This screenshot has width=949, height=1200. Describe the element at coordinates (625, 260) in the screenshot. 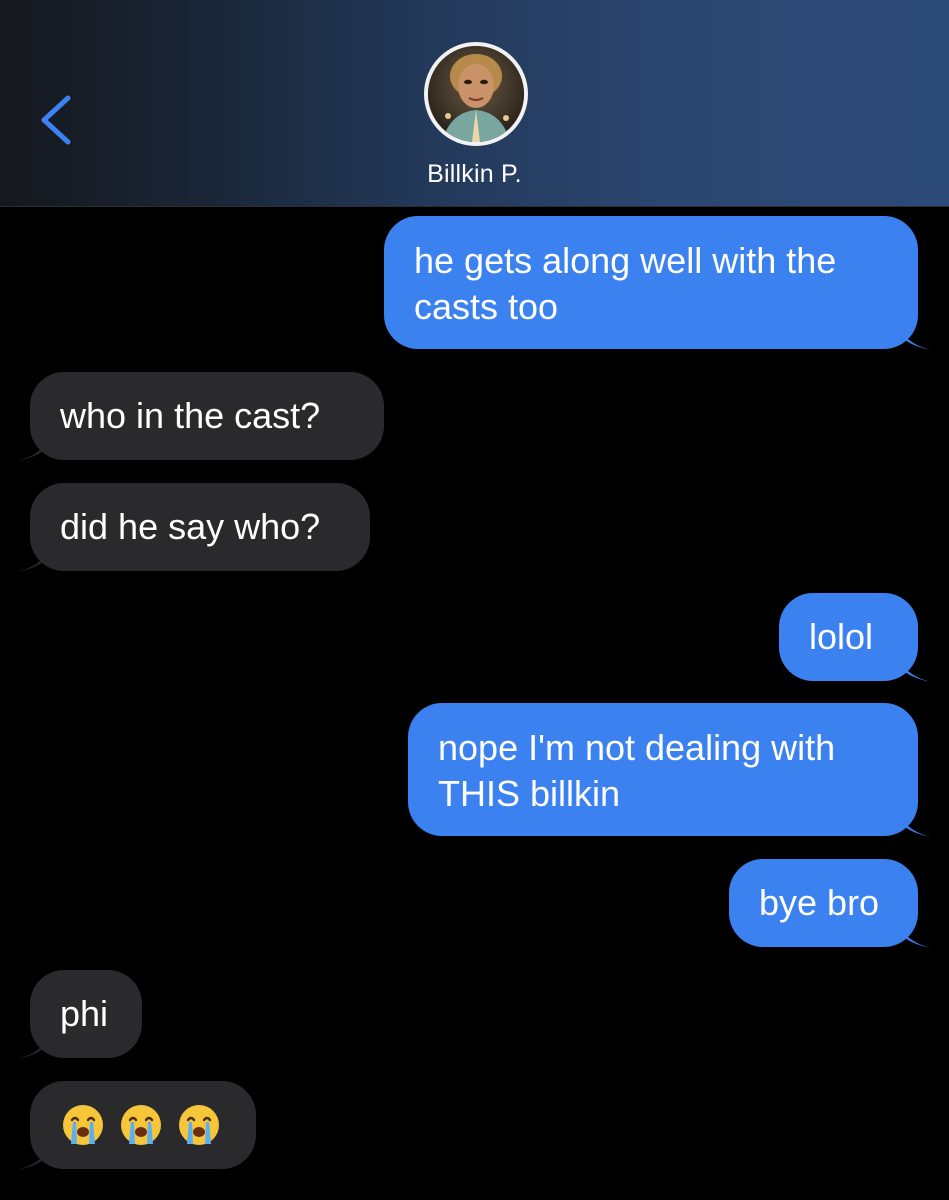

I see `message-text-line: he gets along well with the` at that location.